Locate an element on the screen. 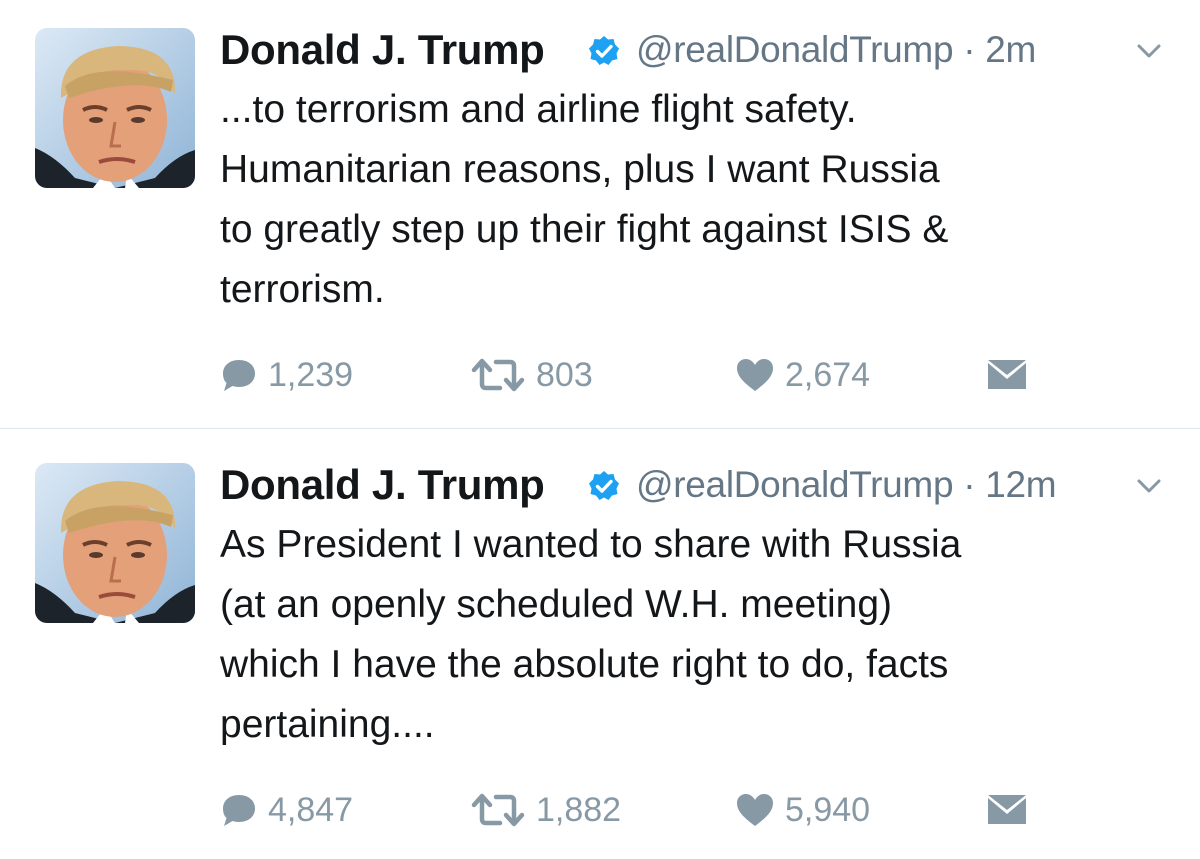  retweet-count: 1,882 is located at coordinates (579, 809).